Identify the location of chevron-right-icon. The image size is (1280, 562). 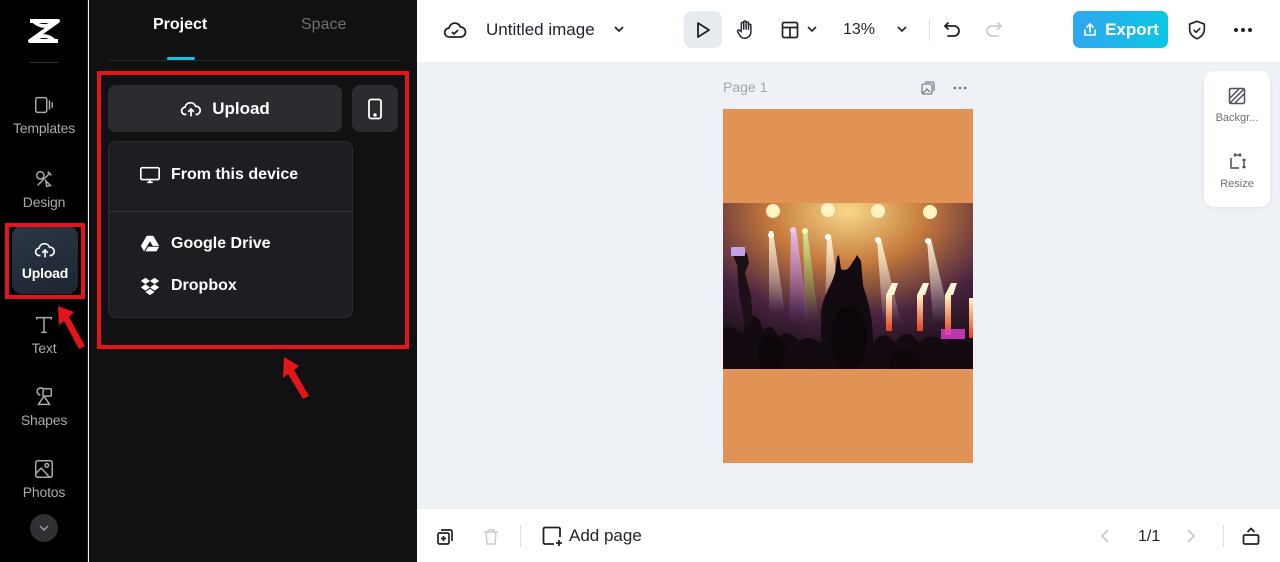
(1191, 536).